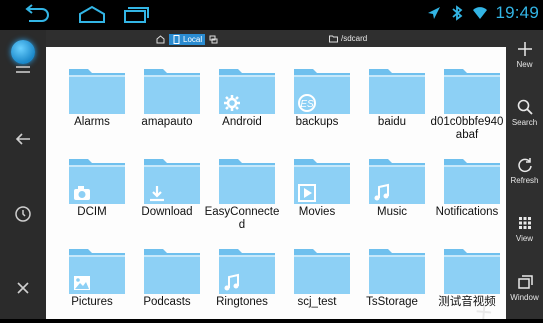  Describe the element at coordinates (92, 189) in the screenshot. I see `folder-item: DCIM` at that location.